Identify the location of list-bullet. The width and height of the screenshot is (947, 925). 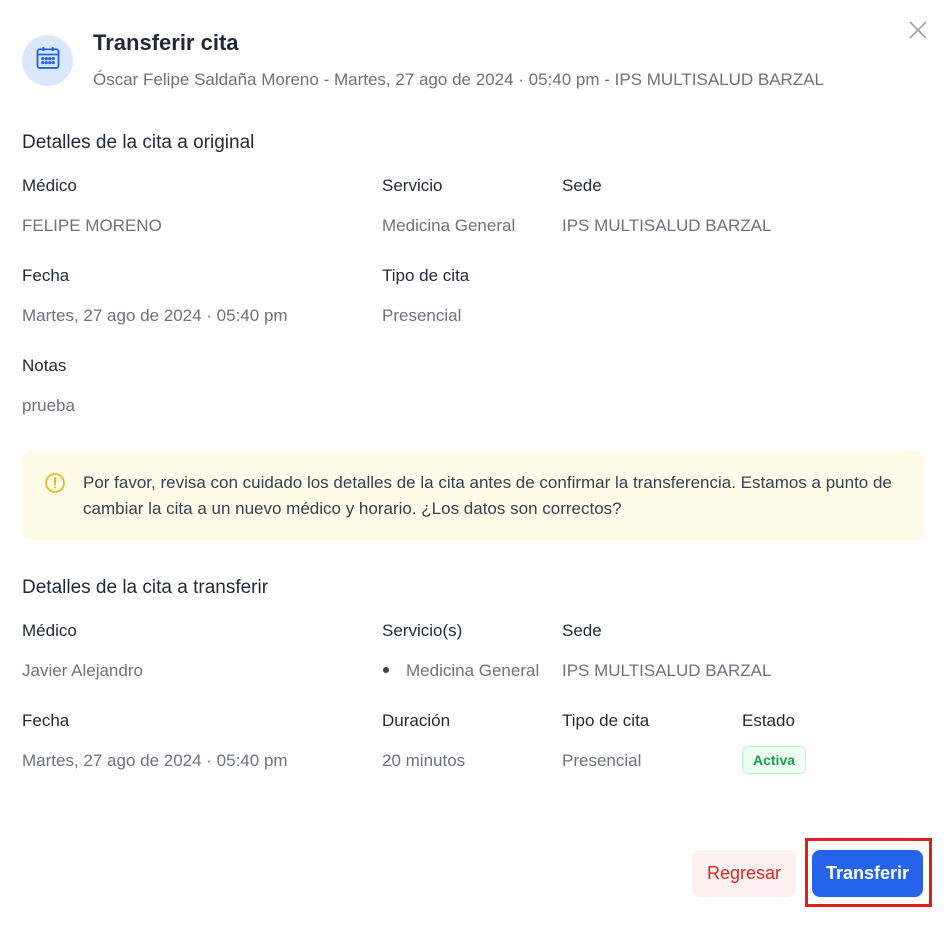
(386, 670).